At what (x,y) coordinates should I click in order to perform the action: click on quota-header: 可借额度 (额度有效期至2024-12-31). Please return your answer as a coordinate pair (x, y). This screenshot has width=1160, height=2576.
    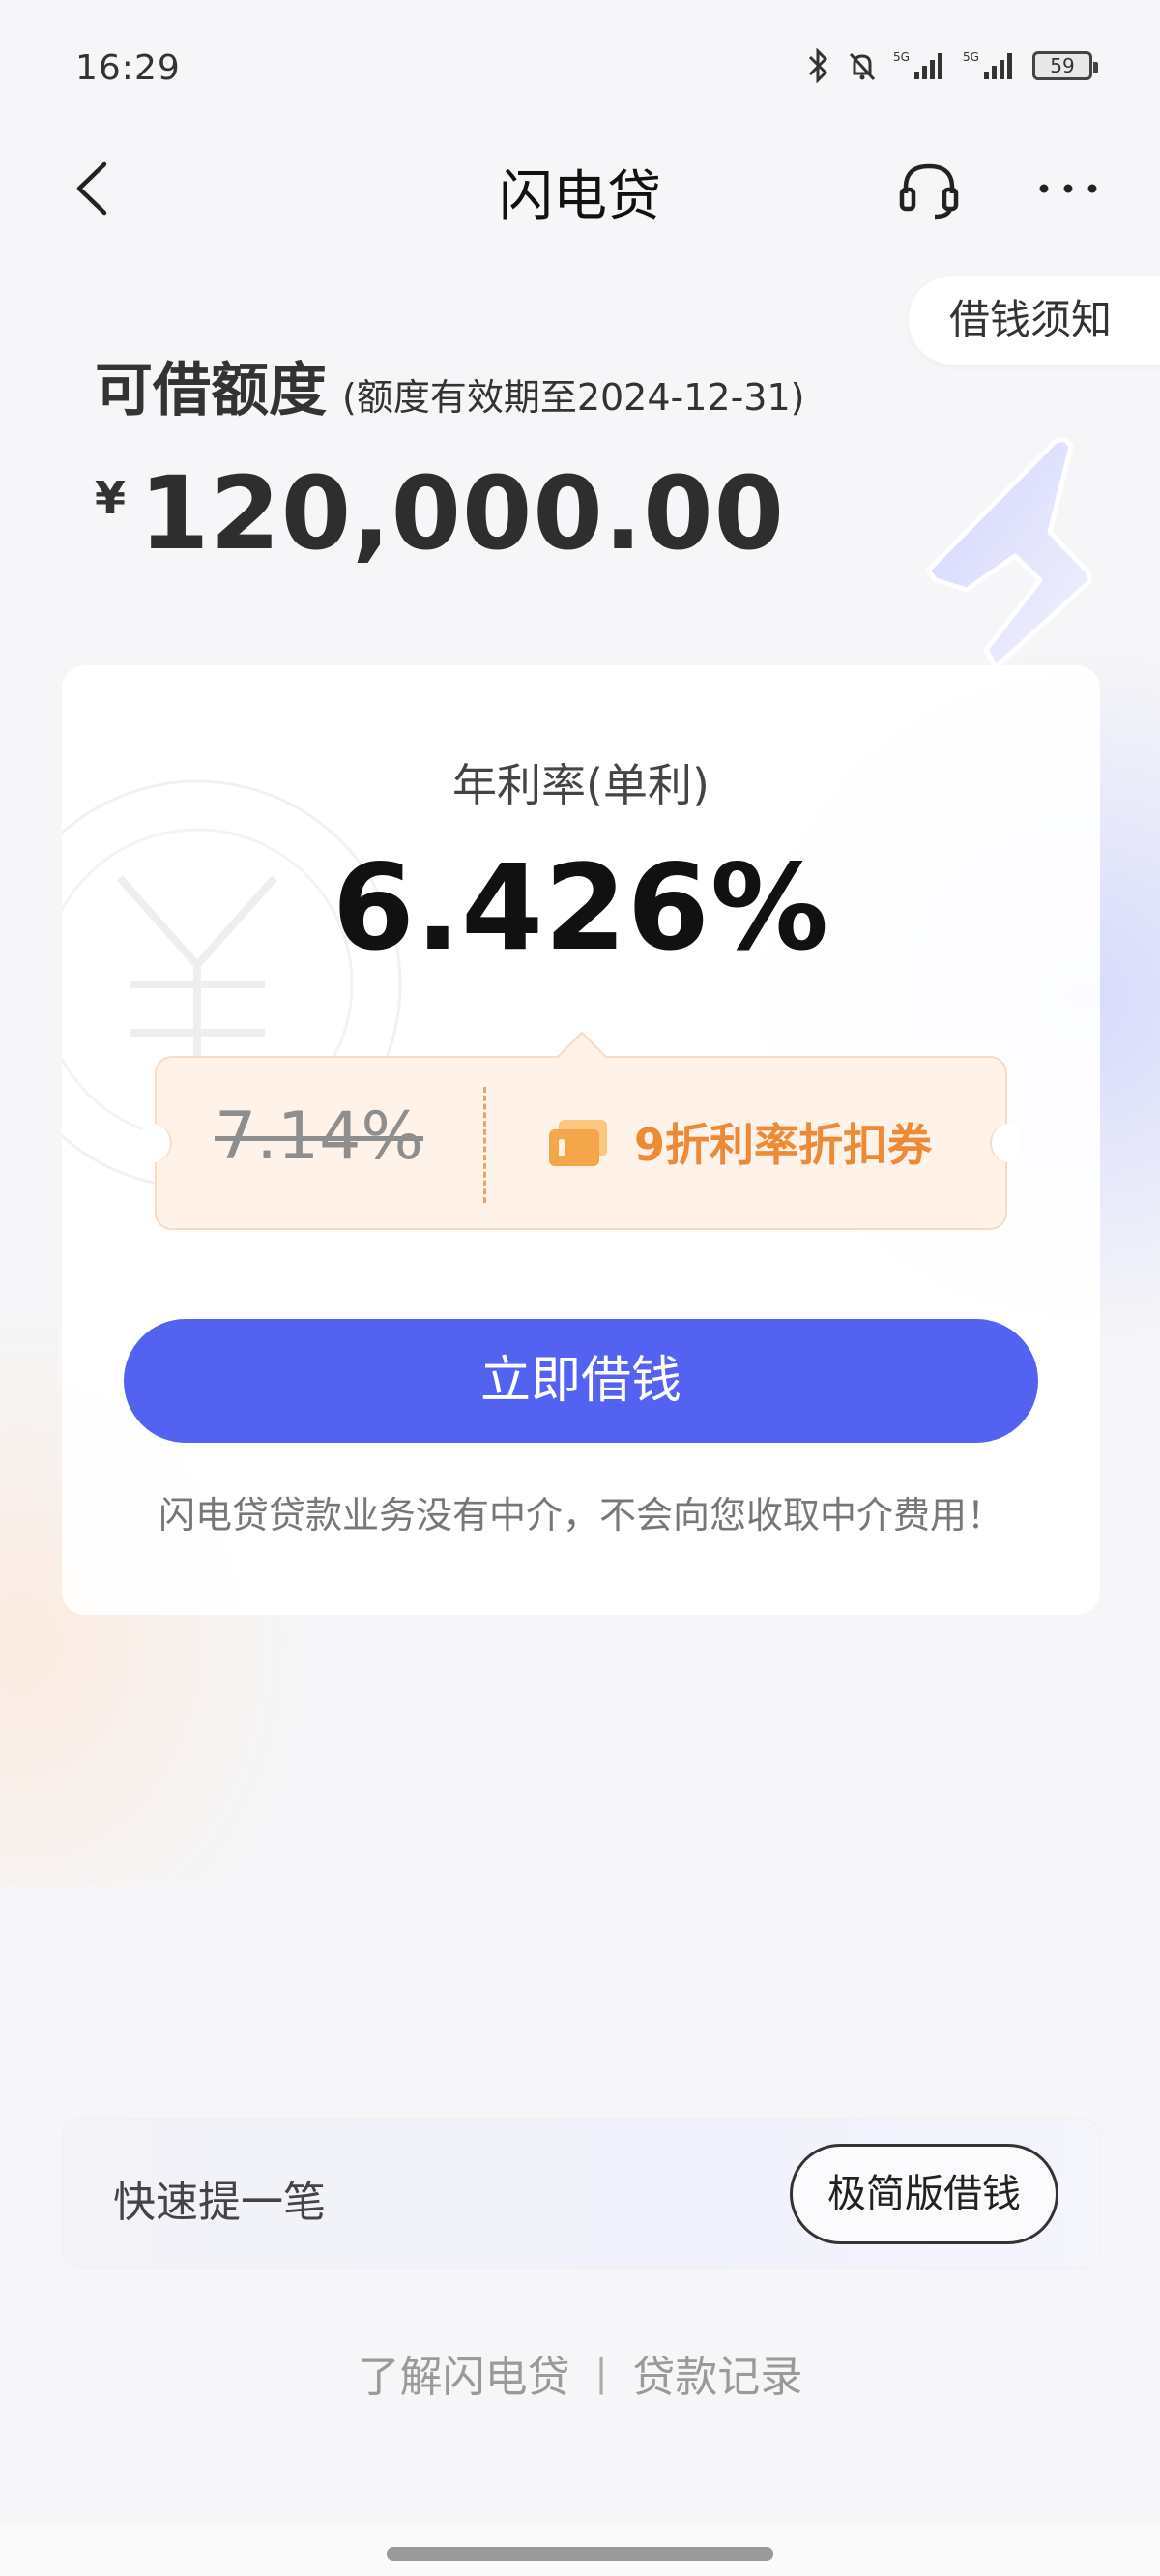
    Looking at the image, I should click on (450, 385).